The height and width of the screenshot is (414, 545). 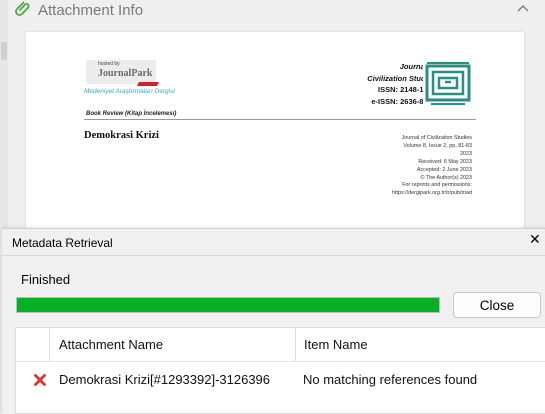 What do you see at coordinates (446, 177) in the screenshot?
I see `meta-line: © The Author(s) 2023` at bounding box center [446, 177].